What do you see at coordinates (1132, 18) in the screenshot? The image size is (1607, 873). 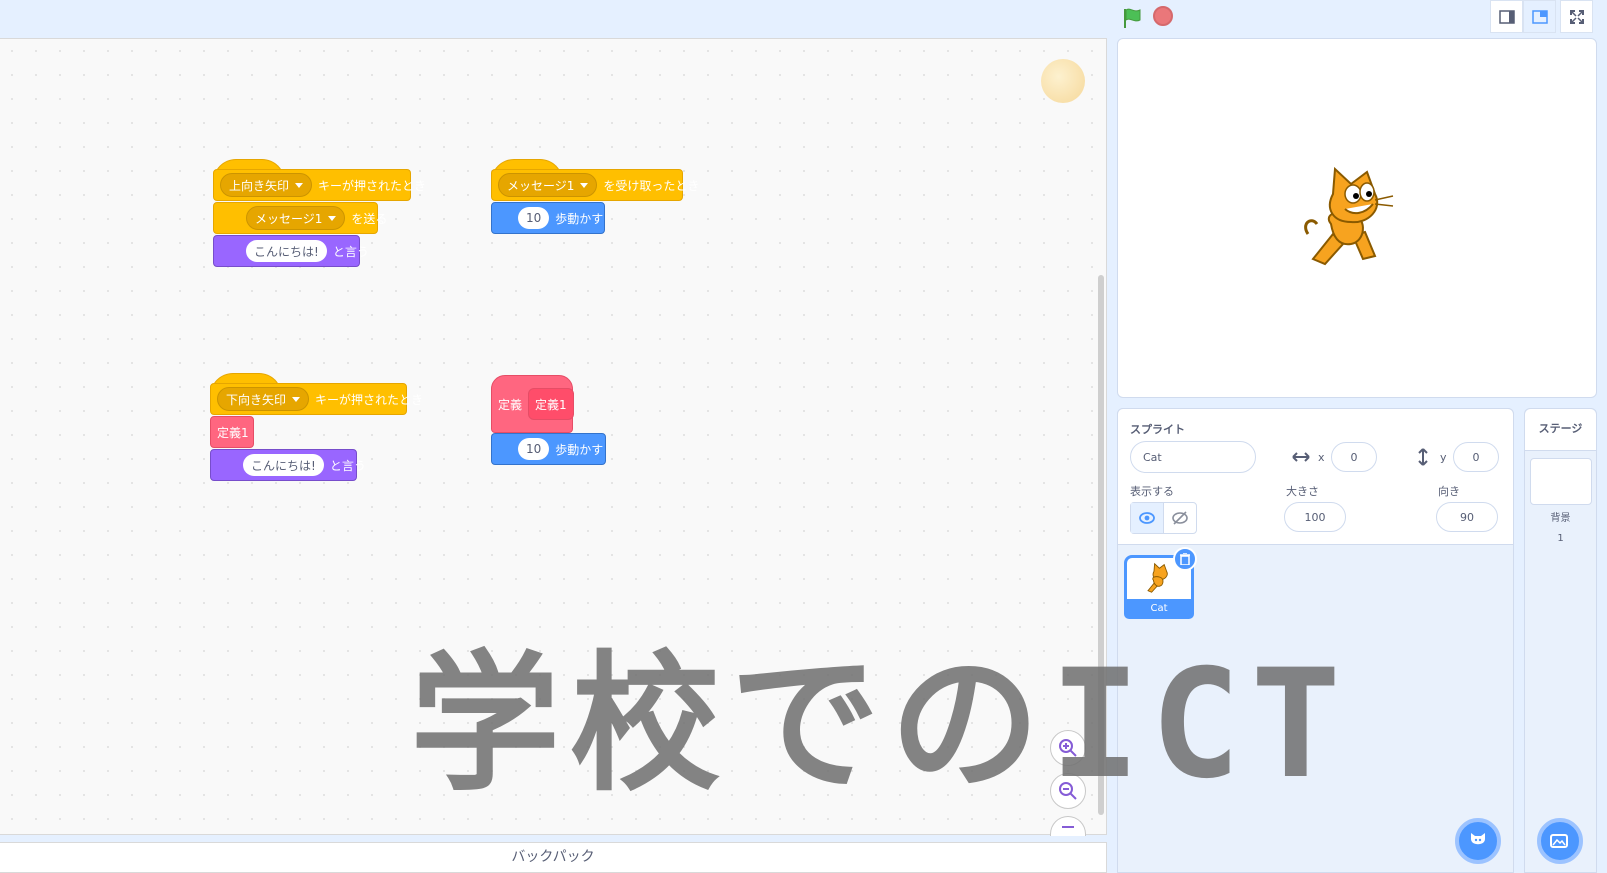 I see `green-flag-icon` at bounding box center [1132, 18].